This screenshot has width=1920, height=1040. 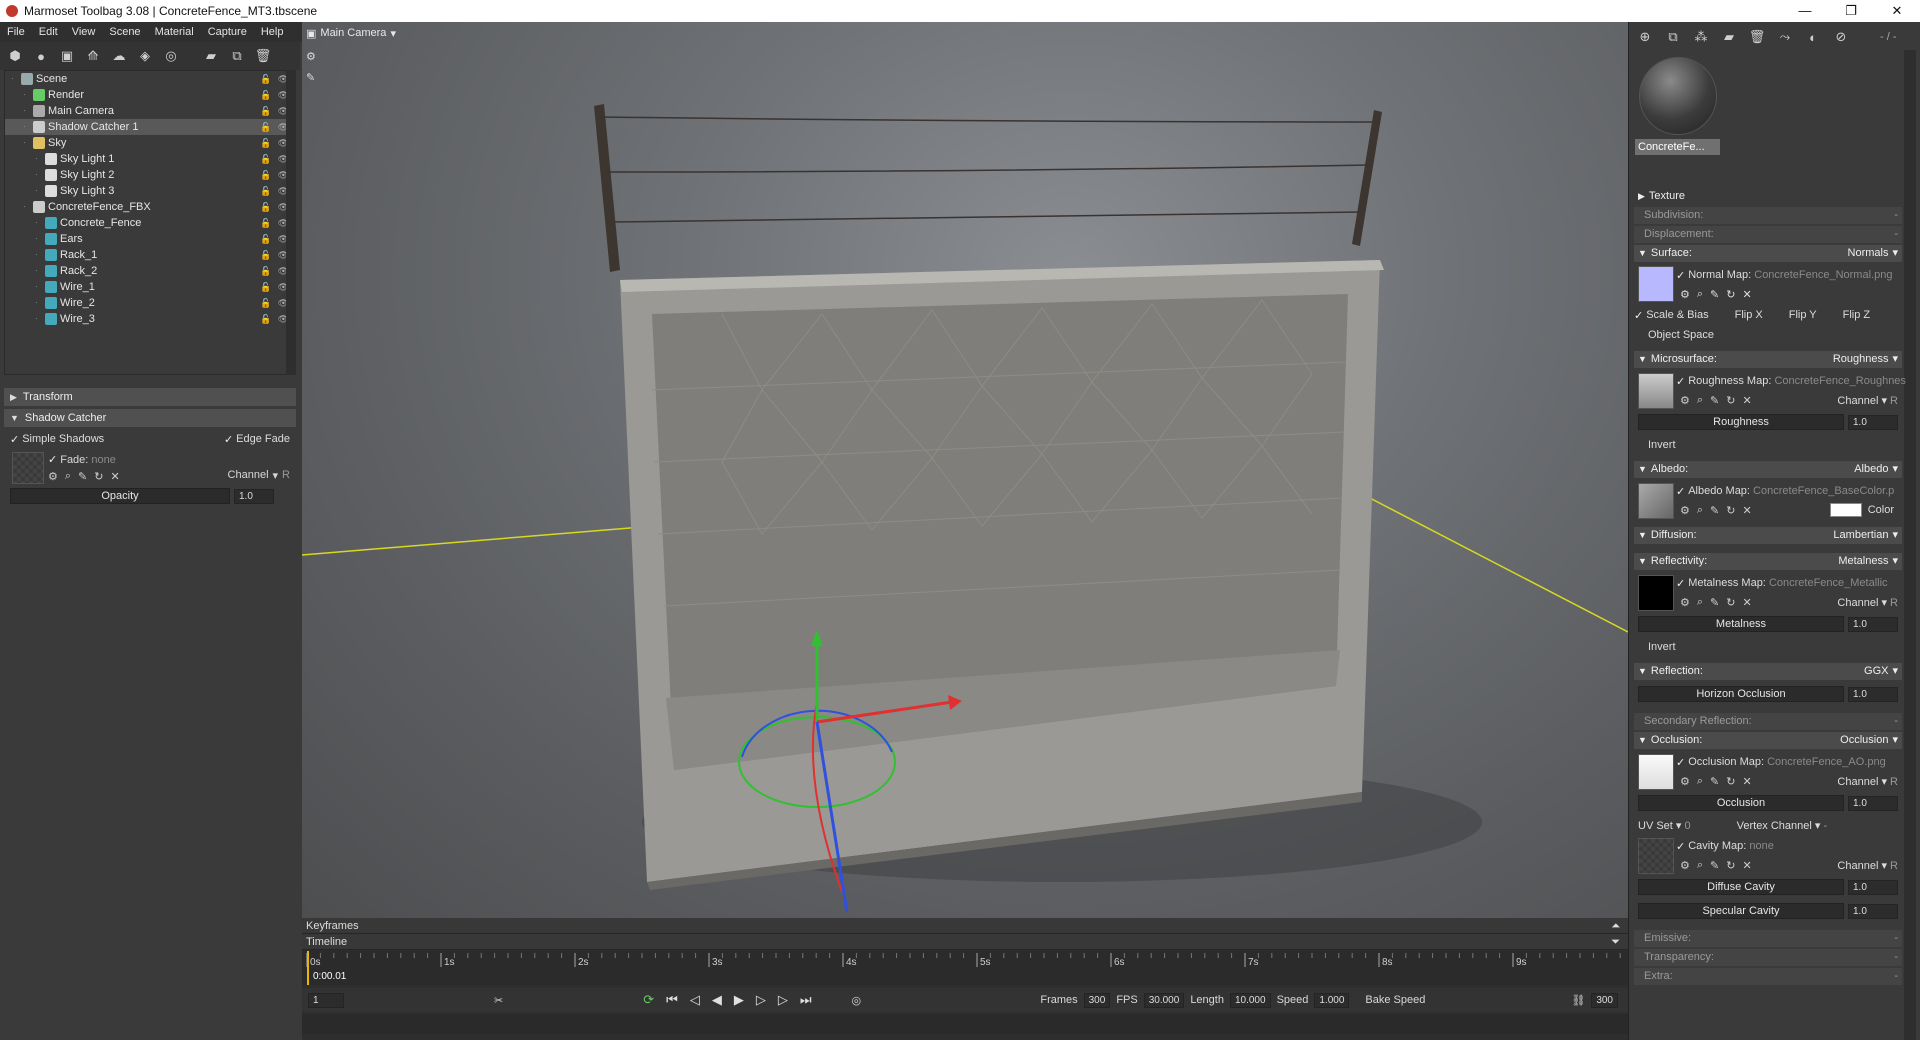 I want to click on loop-icon: ⟳, so click(x=648, y=1000).